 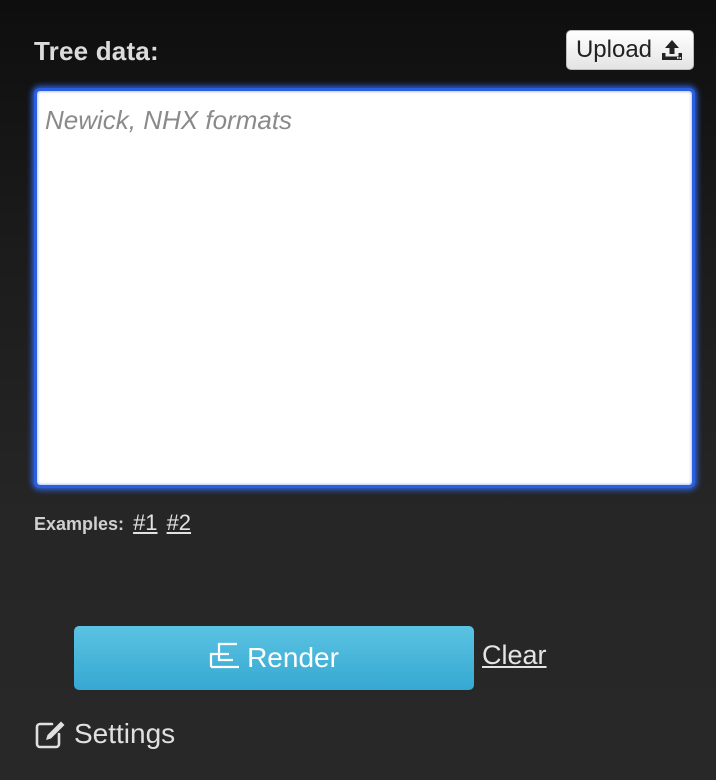 What do you see at coordinates (514, 655) in the screenshot?
I see `clear-link: Clear` at bounding box center [514, 655].